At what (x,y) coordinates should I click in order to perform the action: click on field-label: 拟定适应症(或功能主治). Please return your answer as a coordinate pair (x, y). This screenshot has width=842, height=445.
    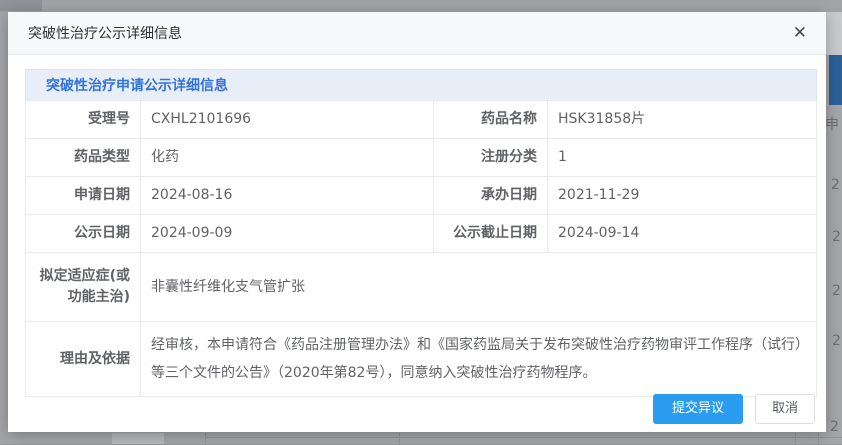
    Looking at the image, I should click on (83, 287).